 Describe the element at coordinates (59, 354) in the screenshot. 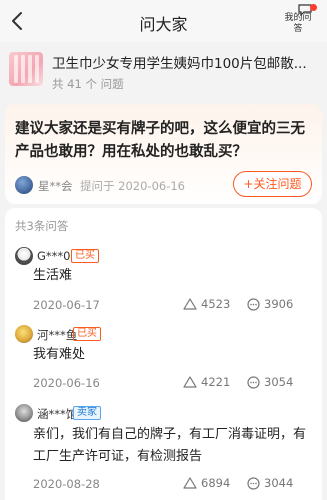

I see `answer-text: 我有难处` at that location.